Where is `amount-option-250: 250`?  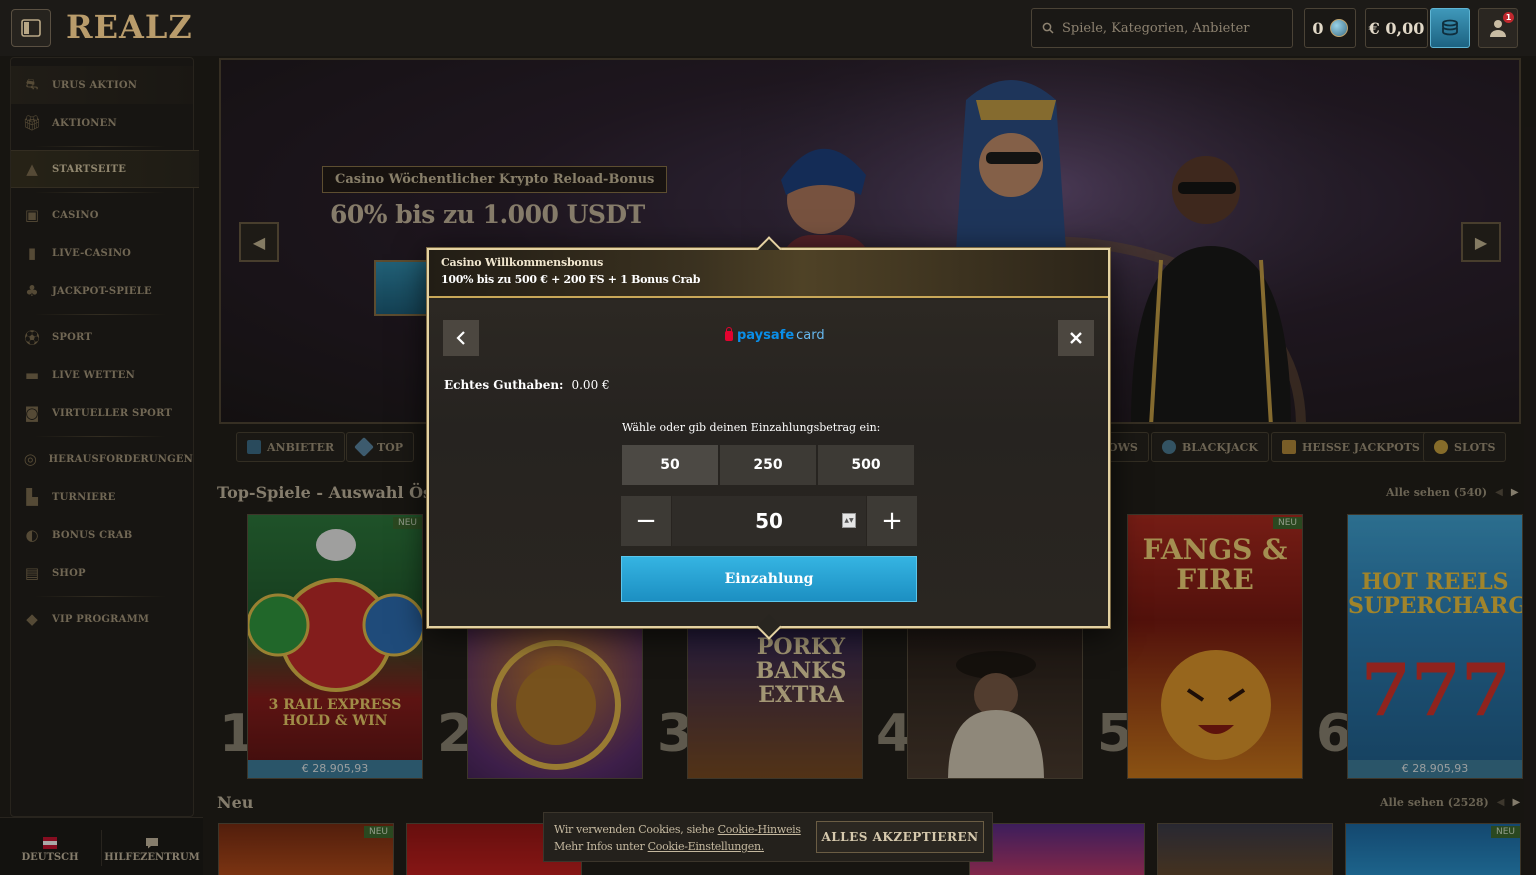
amount-option-250: 250 is located at coordinates (768, 465).